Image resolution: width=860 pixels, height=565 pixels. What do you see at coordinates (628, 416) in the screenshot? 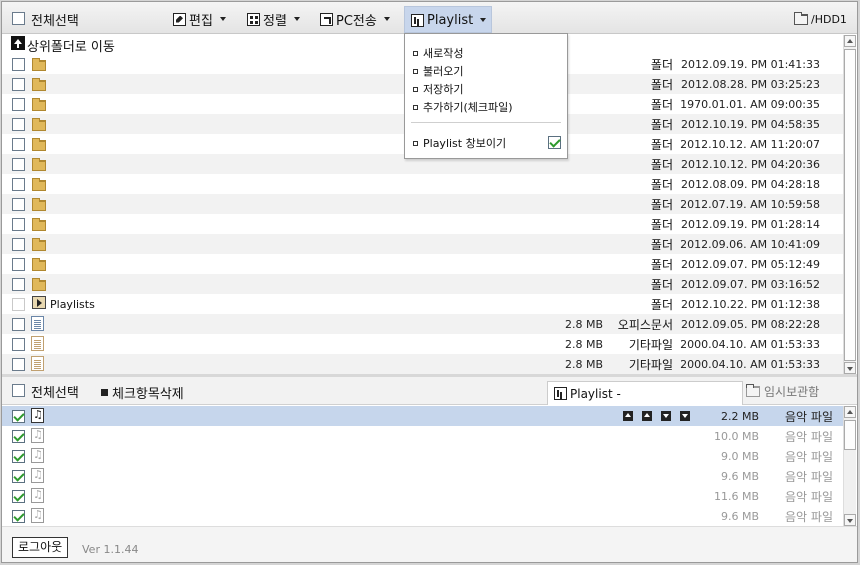
I see `move-top-icon` at bounding box center [628, 416].